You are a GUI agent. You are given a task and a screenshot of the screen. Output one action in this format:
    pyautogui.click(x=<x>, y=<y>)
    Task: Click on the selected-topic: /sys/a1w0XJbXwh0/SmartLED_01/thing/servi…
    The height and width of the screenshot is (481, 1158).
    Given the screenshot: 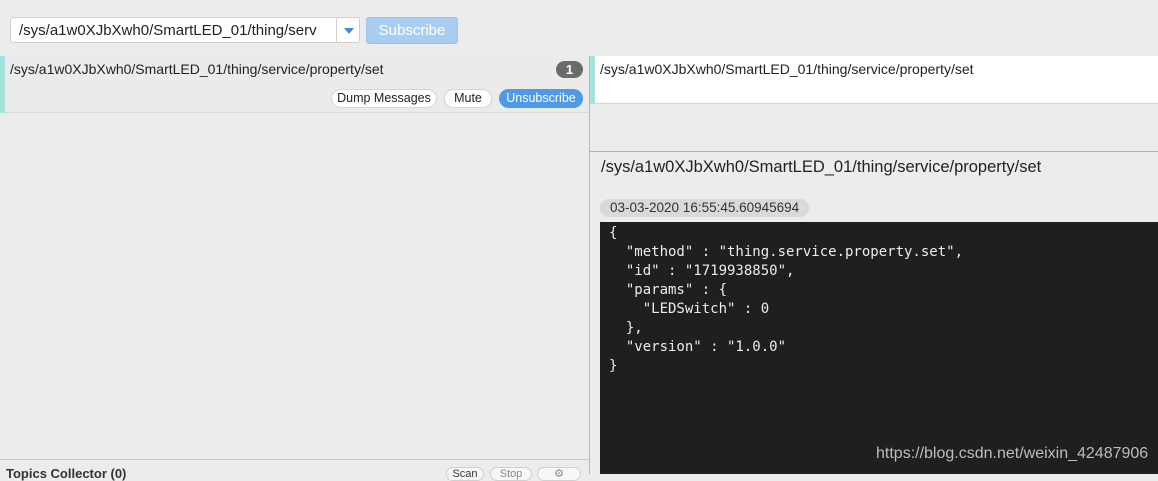 What is the action you would take?
    pyautogui.click(x=787, y=69)
    